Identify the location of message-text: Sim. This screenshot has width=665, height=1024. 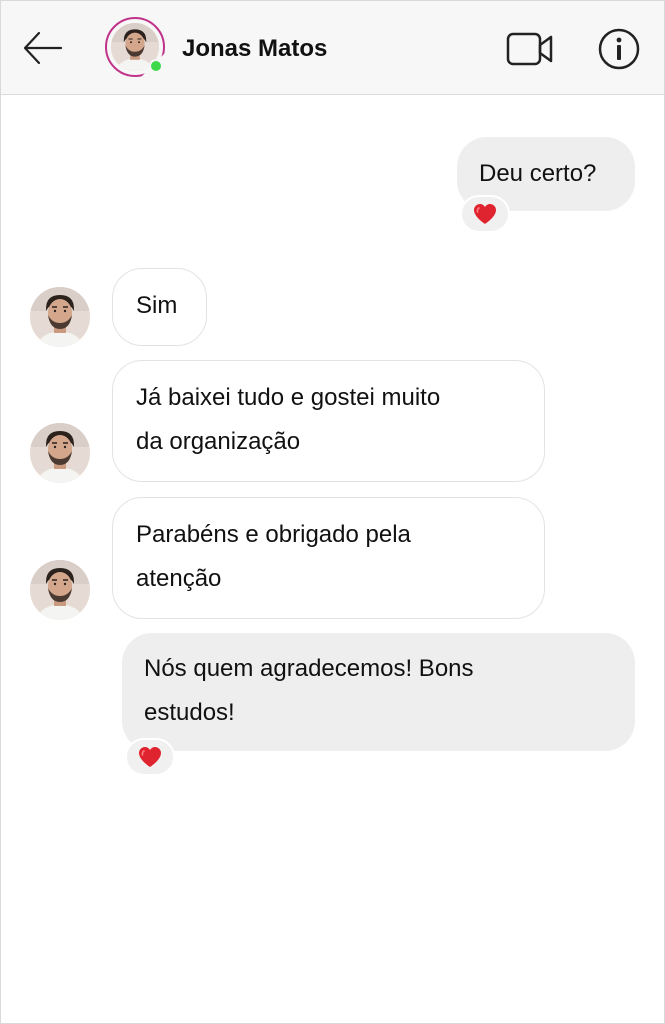
(157, 305).